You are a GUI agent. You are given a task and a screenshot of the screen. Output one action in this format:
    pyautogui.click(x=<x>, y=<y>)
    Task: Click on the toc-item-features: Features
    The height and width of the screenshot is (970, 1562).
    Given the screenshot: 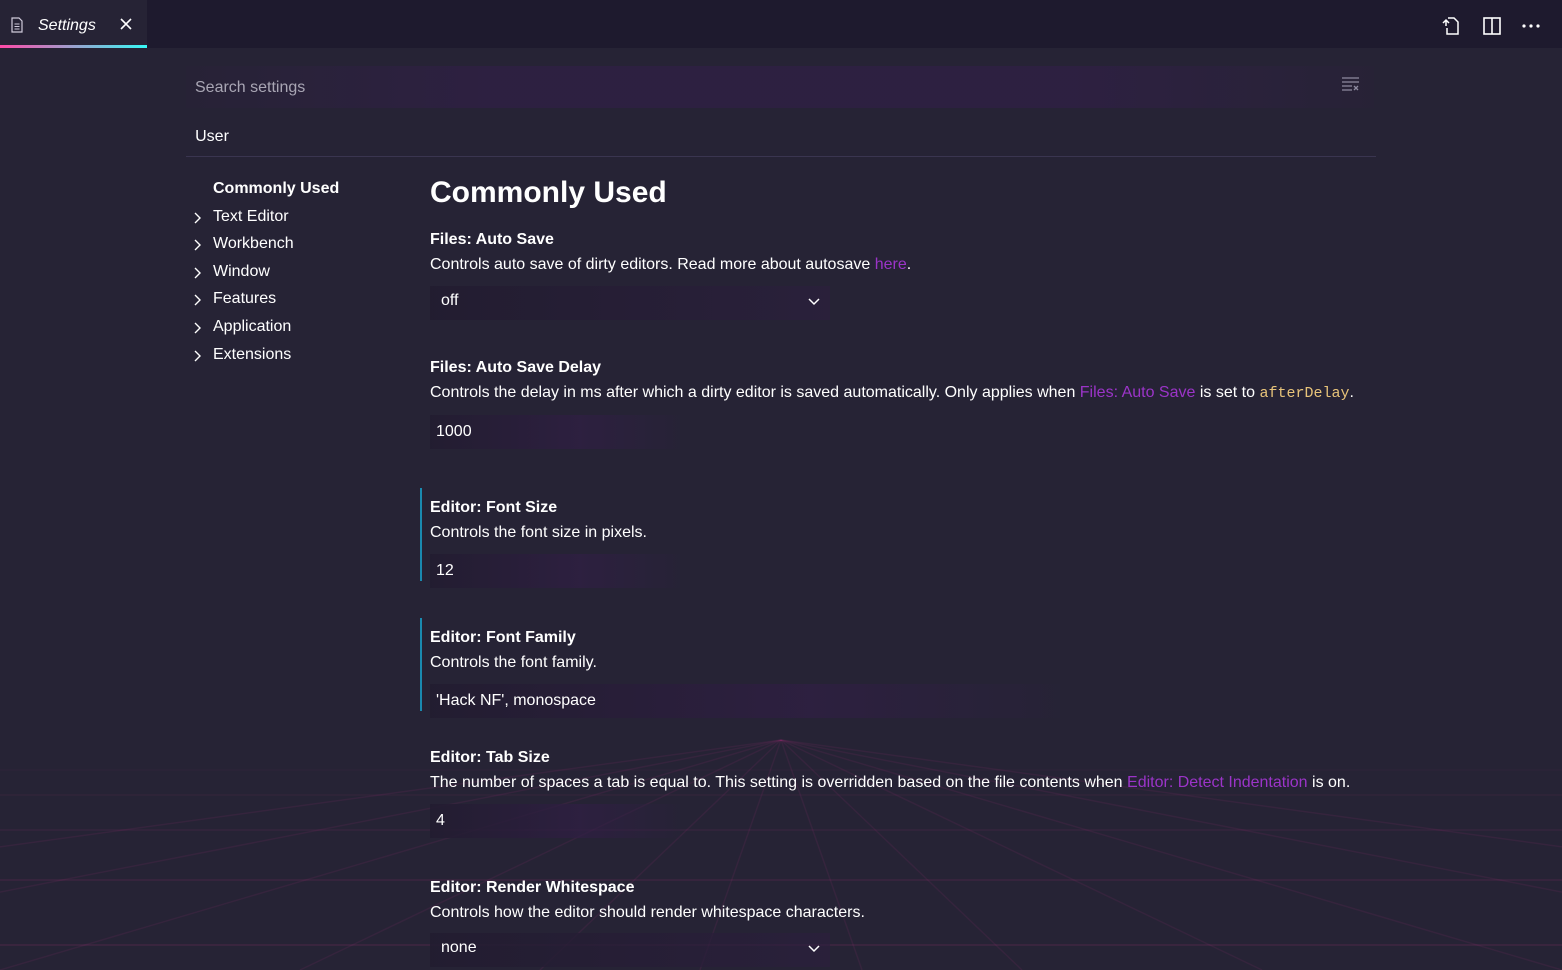 What is the action you would take?
    pyautogui.click(x=264, y=302)
    